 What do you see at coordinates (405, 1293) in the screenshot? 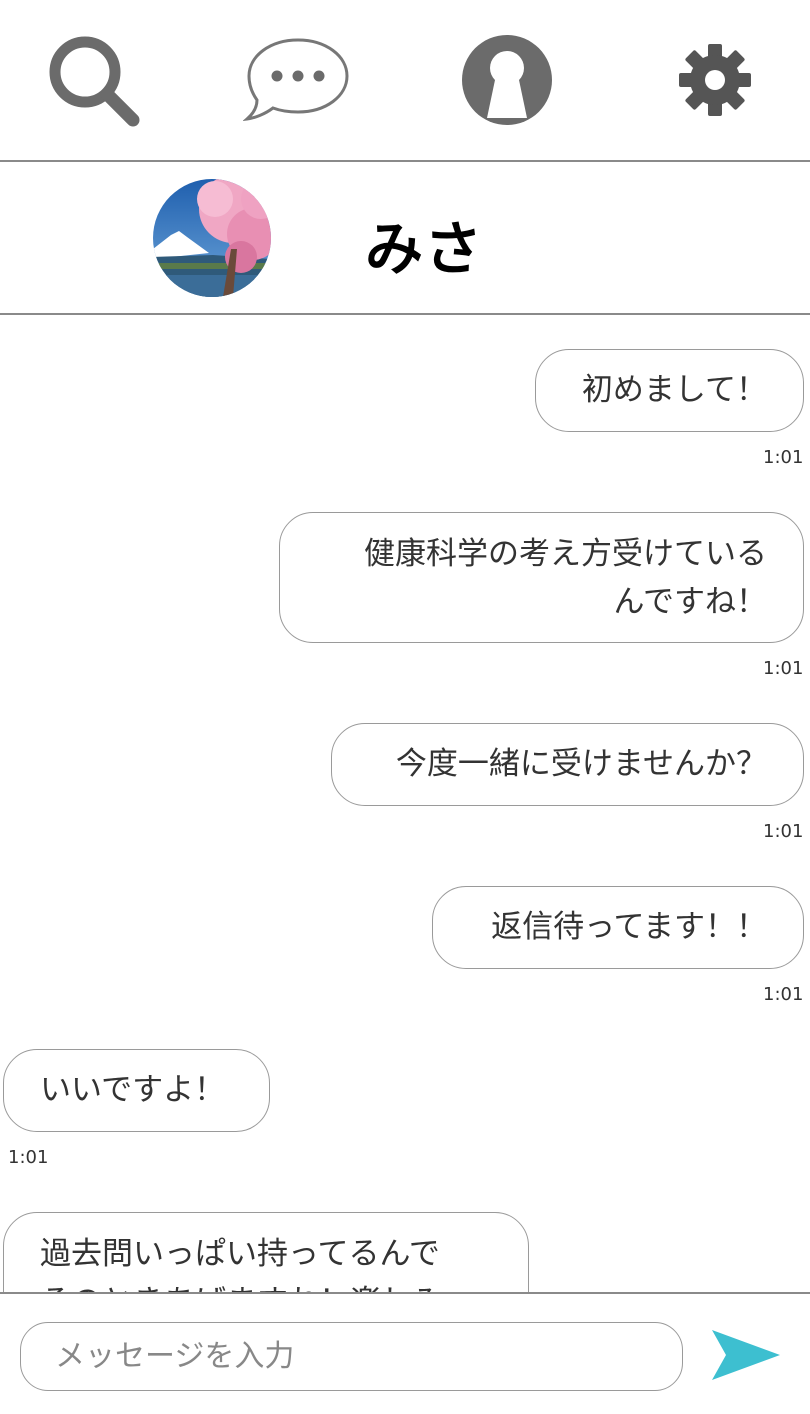
I see `composer-divider` at bounding box center [405, 1293].